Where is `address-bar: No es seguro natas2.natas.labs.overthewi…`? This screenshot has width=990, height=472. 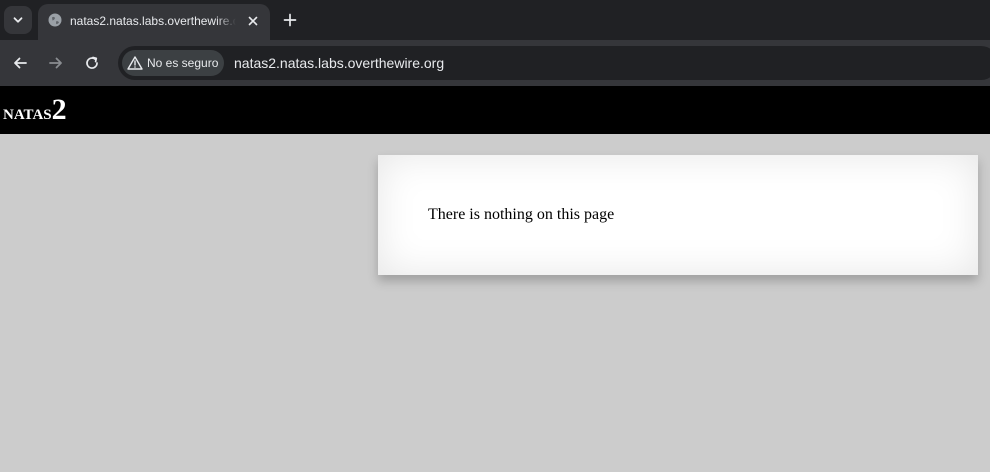
address-bar: No es seguro natas2.natas.labs.overthewi… is located at coordinates (554, 63).